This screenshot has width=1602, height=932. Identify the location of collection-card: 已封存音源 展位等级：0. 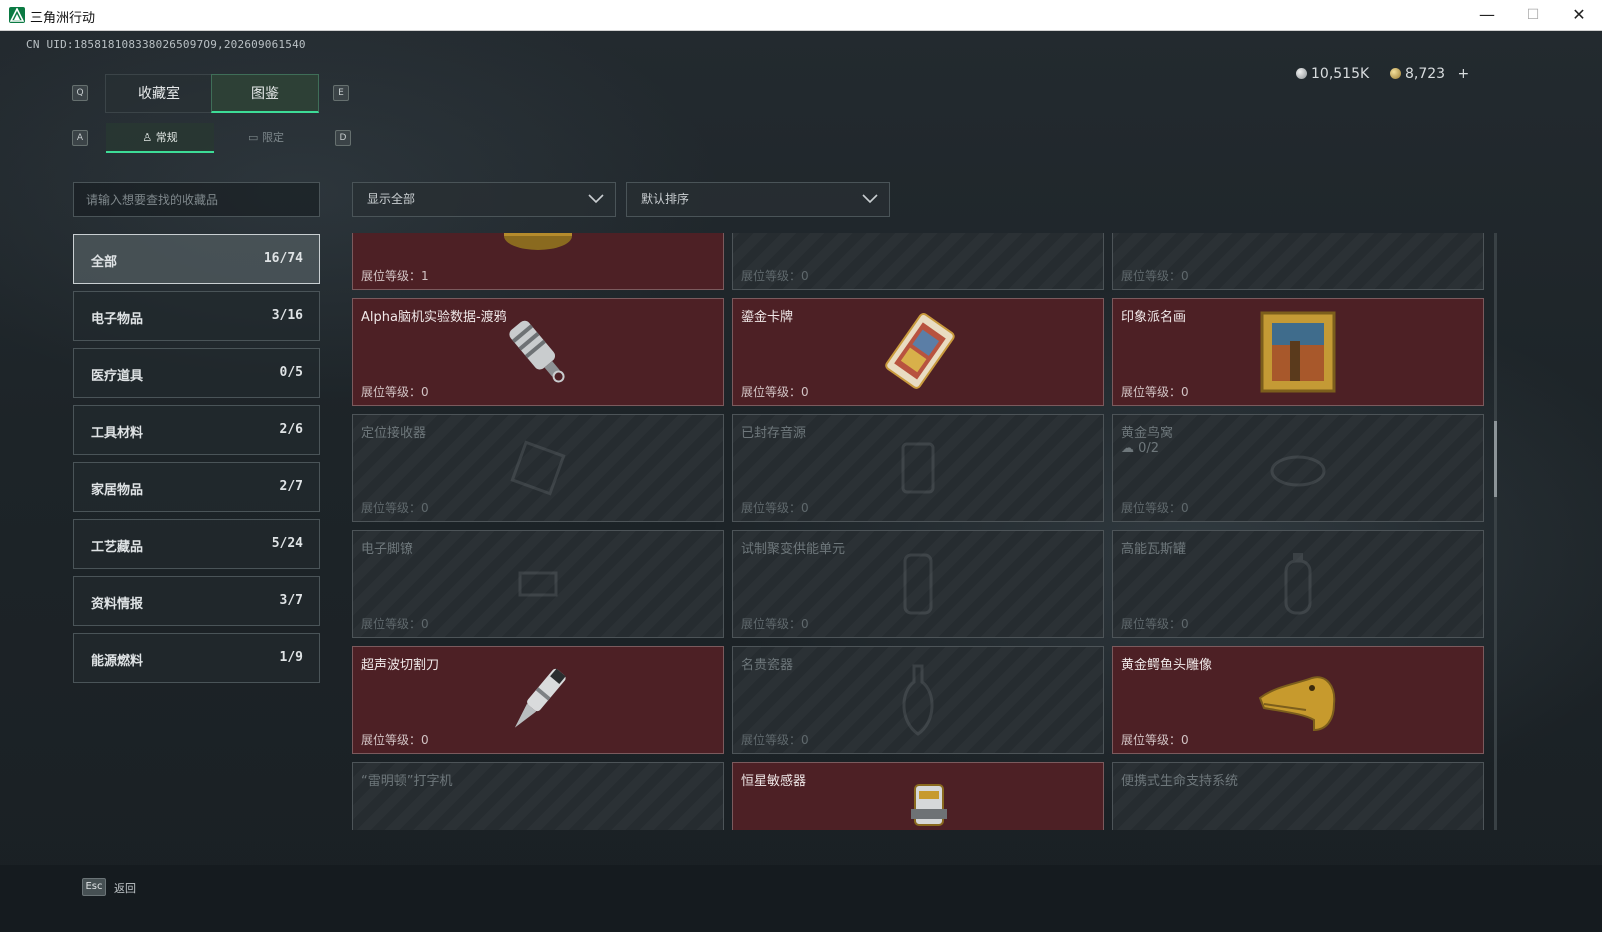
(918, 468).